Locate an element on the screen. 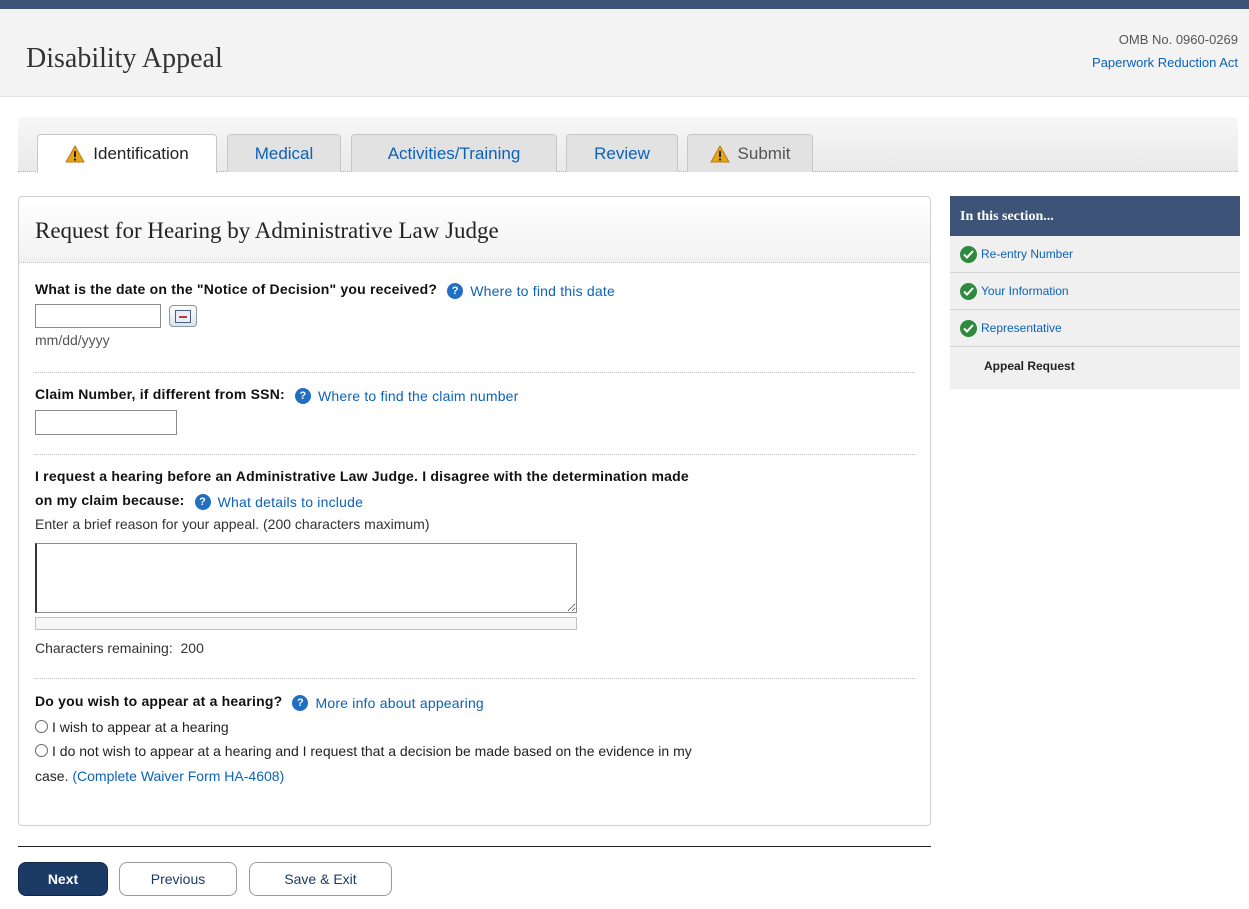 The image size is (1249, 909). app-title: Disability Appeal is located at coordinates (124, 58).